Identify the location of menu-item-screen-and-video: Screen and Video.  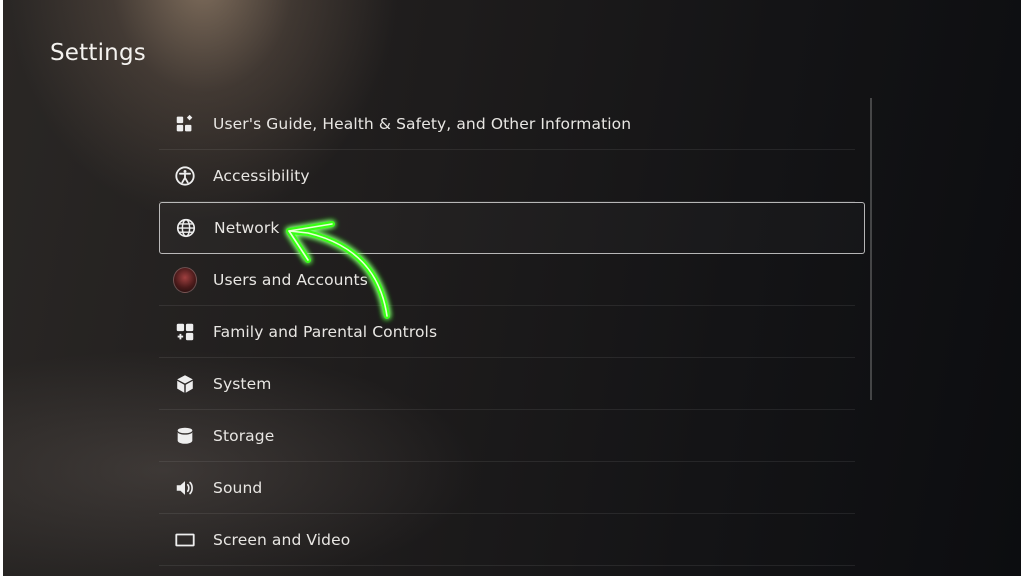
(507, 540).